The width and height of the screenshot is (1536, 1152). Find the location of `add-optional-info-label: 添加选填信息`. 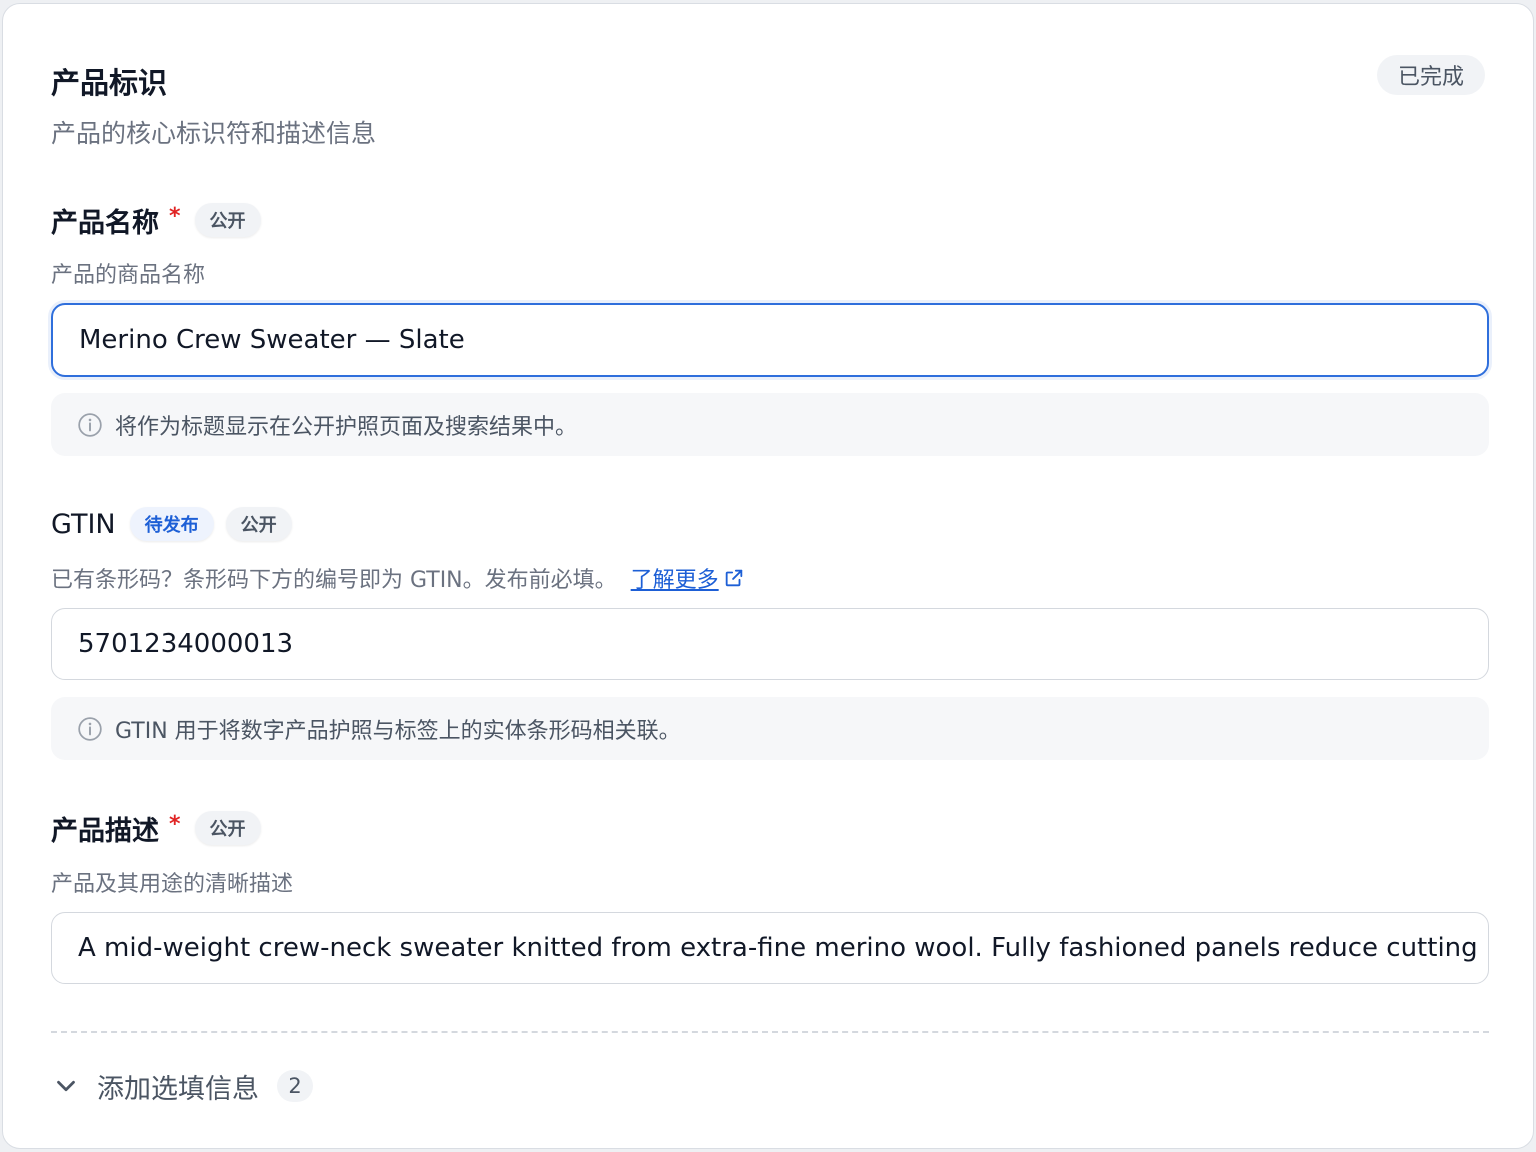

add-optional-info-label: 添加选填信息 is located at coordinates (178, 1086).